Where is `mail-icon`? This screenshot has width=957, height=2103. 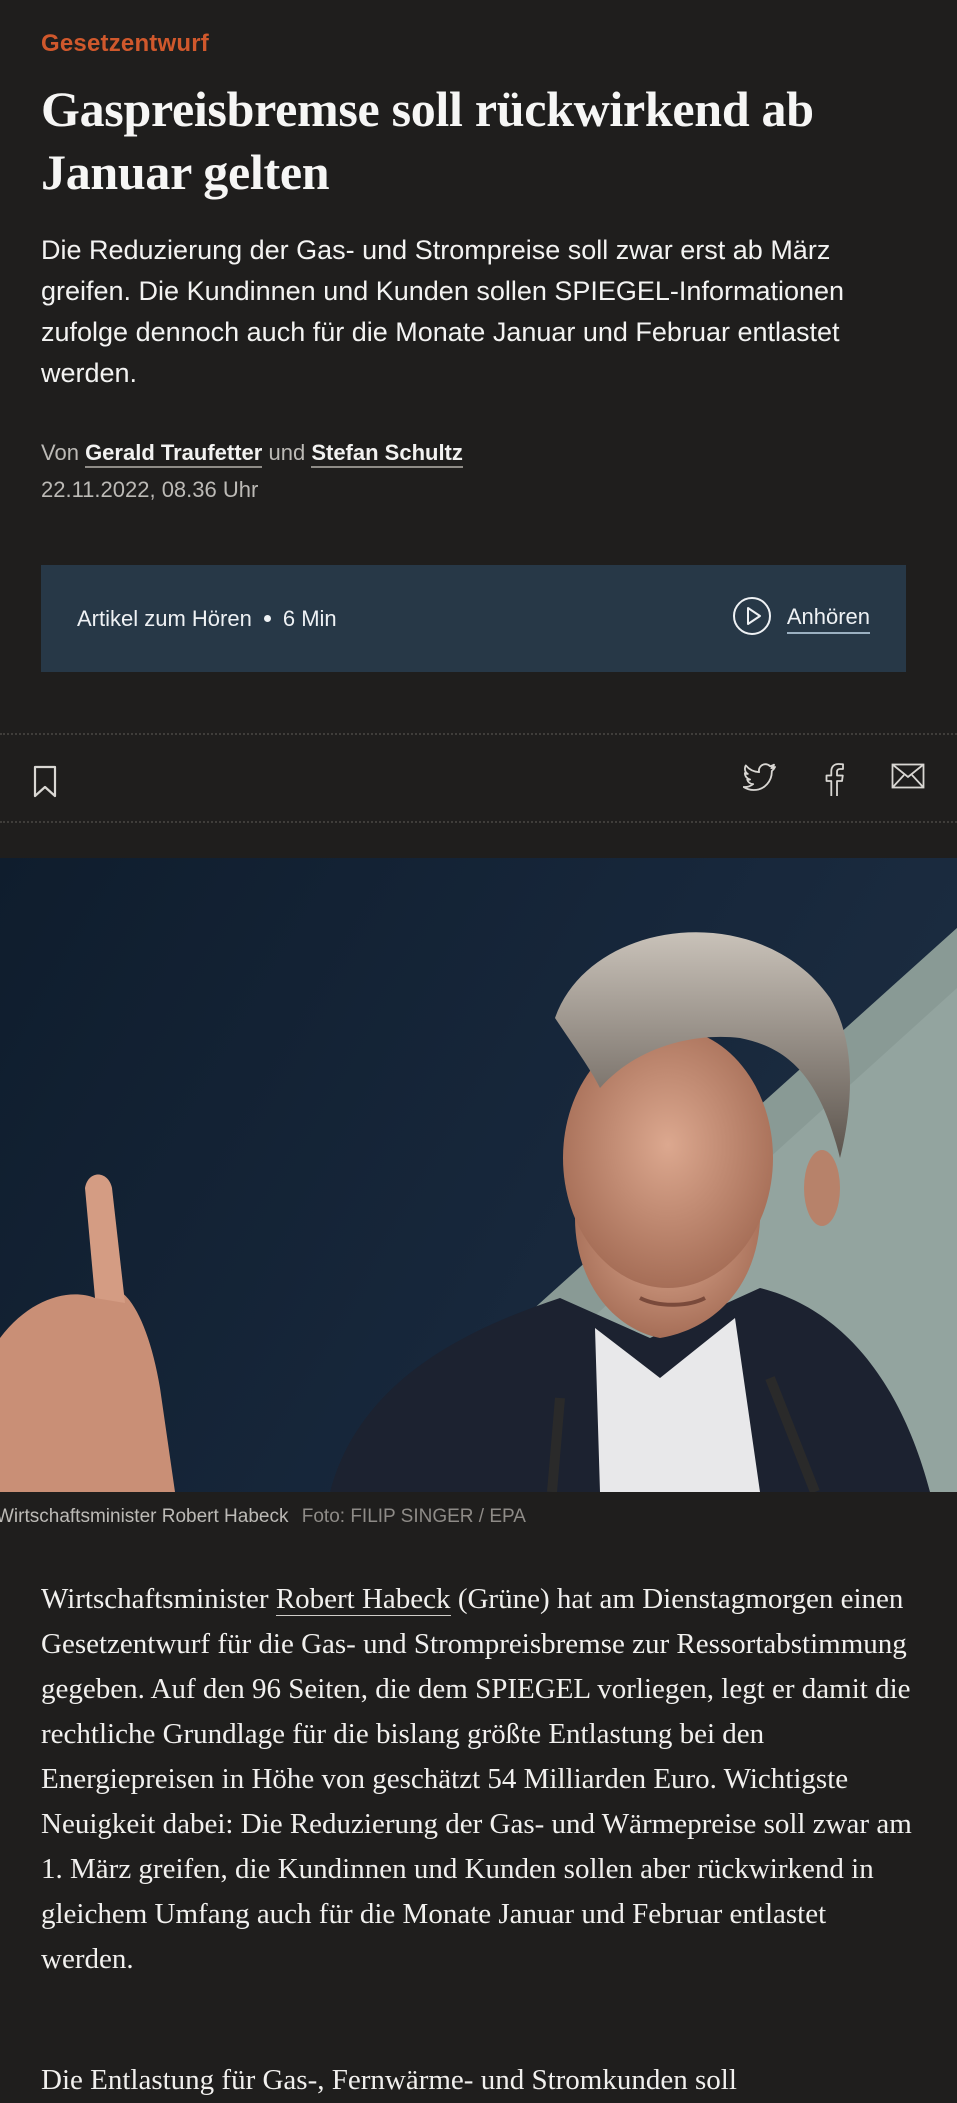 mail-icon is located at coordinates (908, 782).